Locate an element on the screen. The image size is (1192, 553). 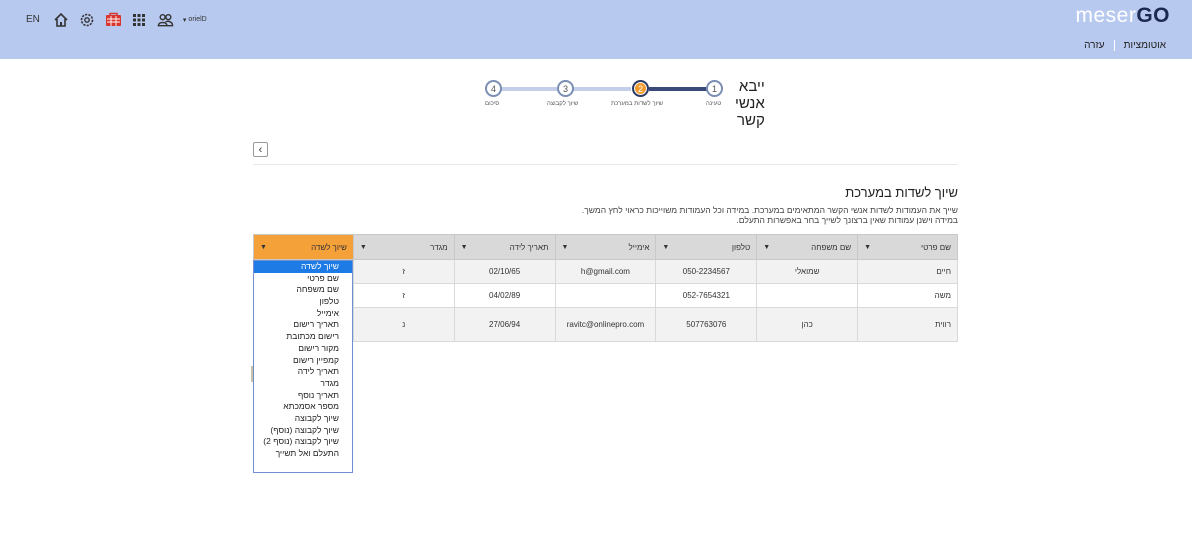
dropdown-option: רישום מכתובת is located at coordinates (303, 337).